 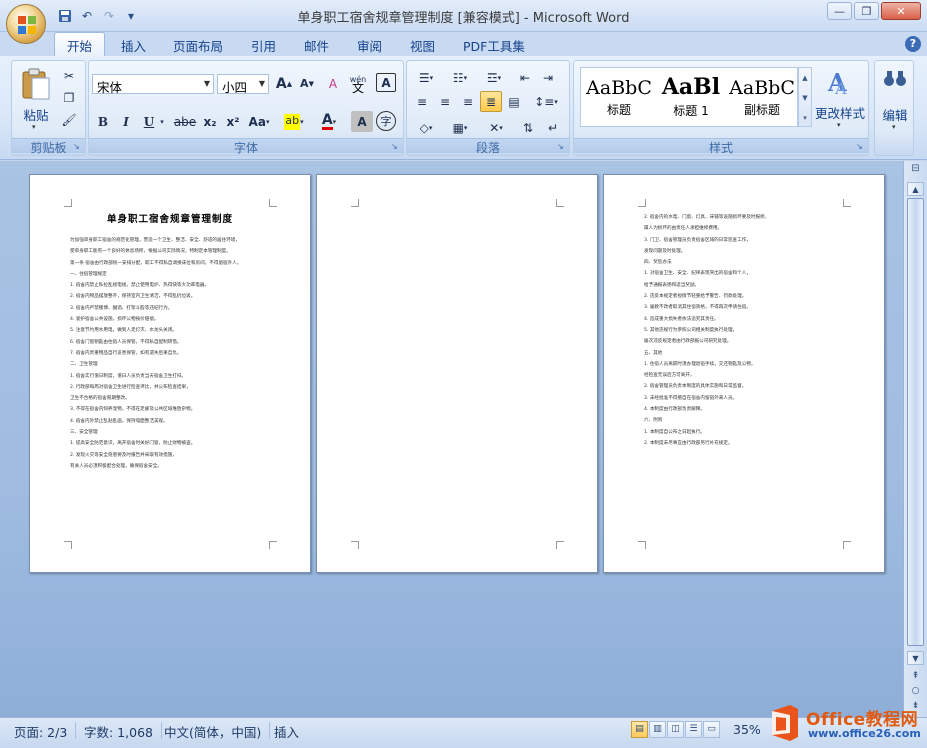 I want to click on bold-button: B, so click(x=103, y=121).